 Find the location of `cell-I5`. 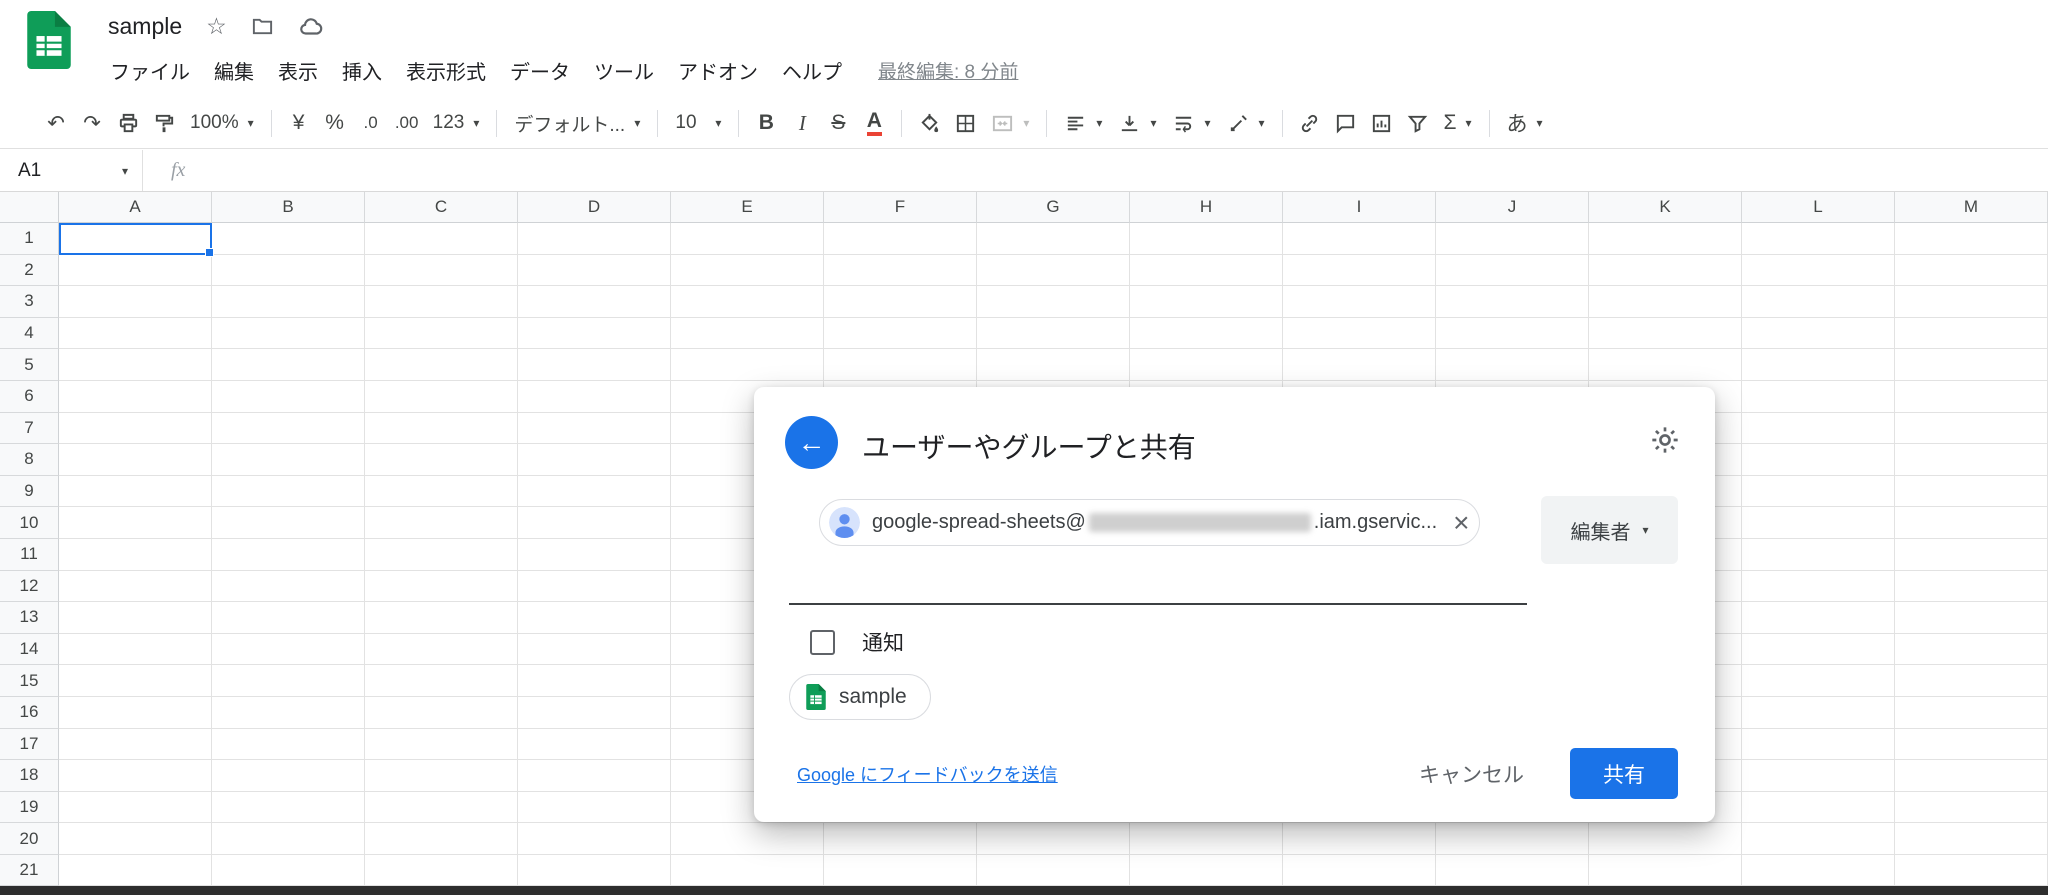

cell-I5 is located at coordinates (1359, 365).